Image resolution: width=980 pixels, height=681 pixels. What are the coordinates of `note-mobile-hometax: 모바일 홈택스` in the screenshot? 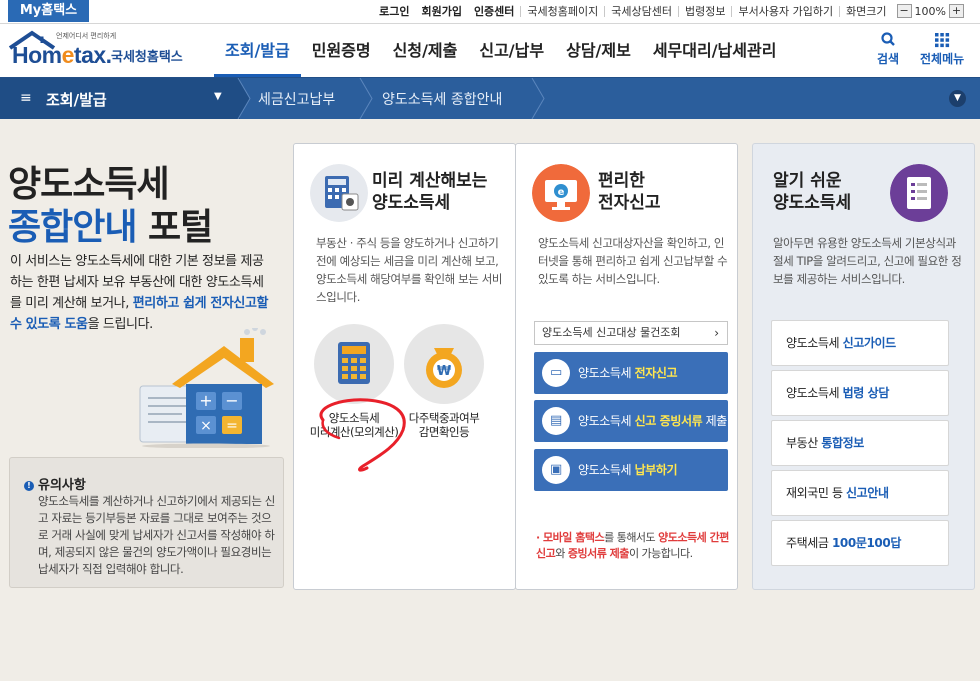 It's located at (574, 537).